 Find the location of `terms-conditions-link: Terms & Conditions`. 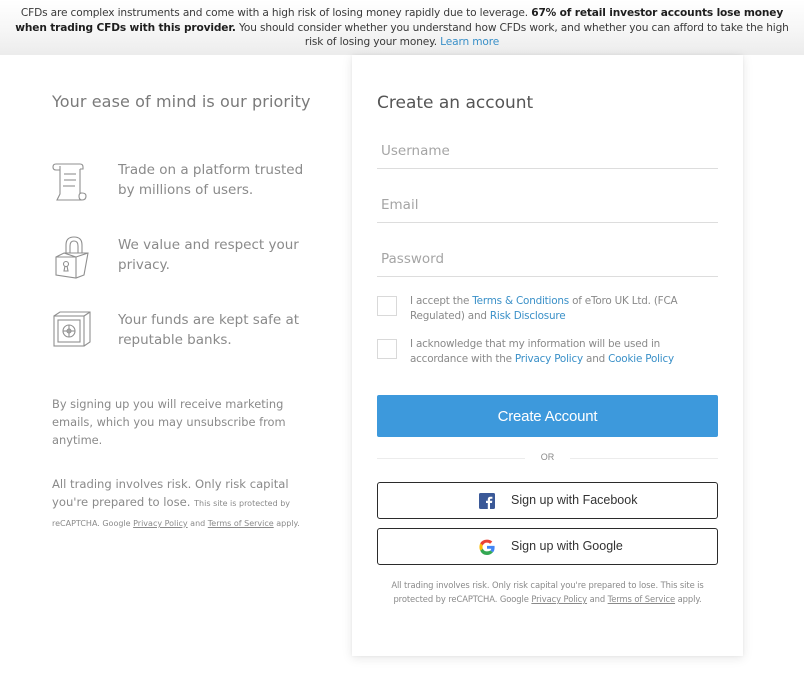

terms-conditions-link: Terms & Conditions is located at coordinates (520, 301).